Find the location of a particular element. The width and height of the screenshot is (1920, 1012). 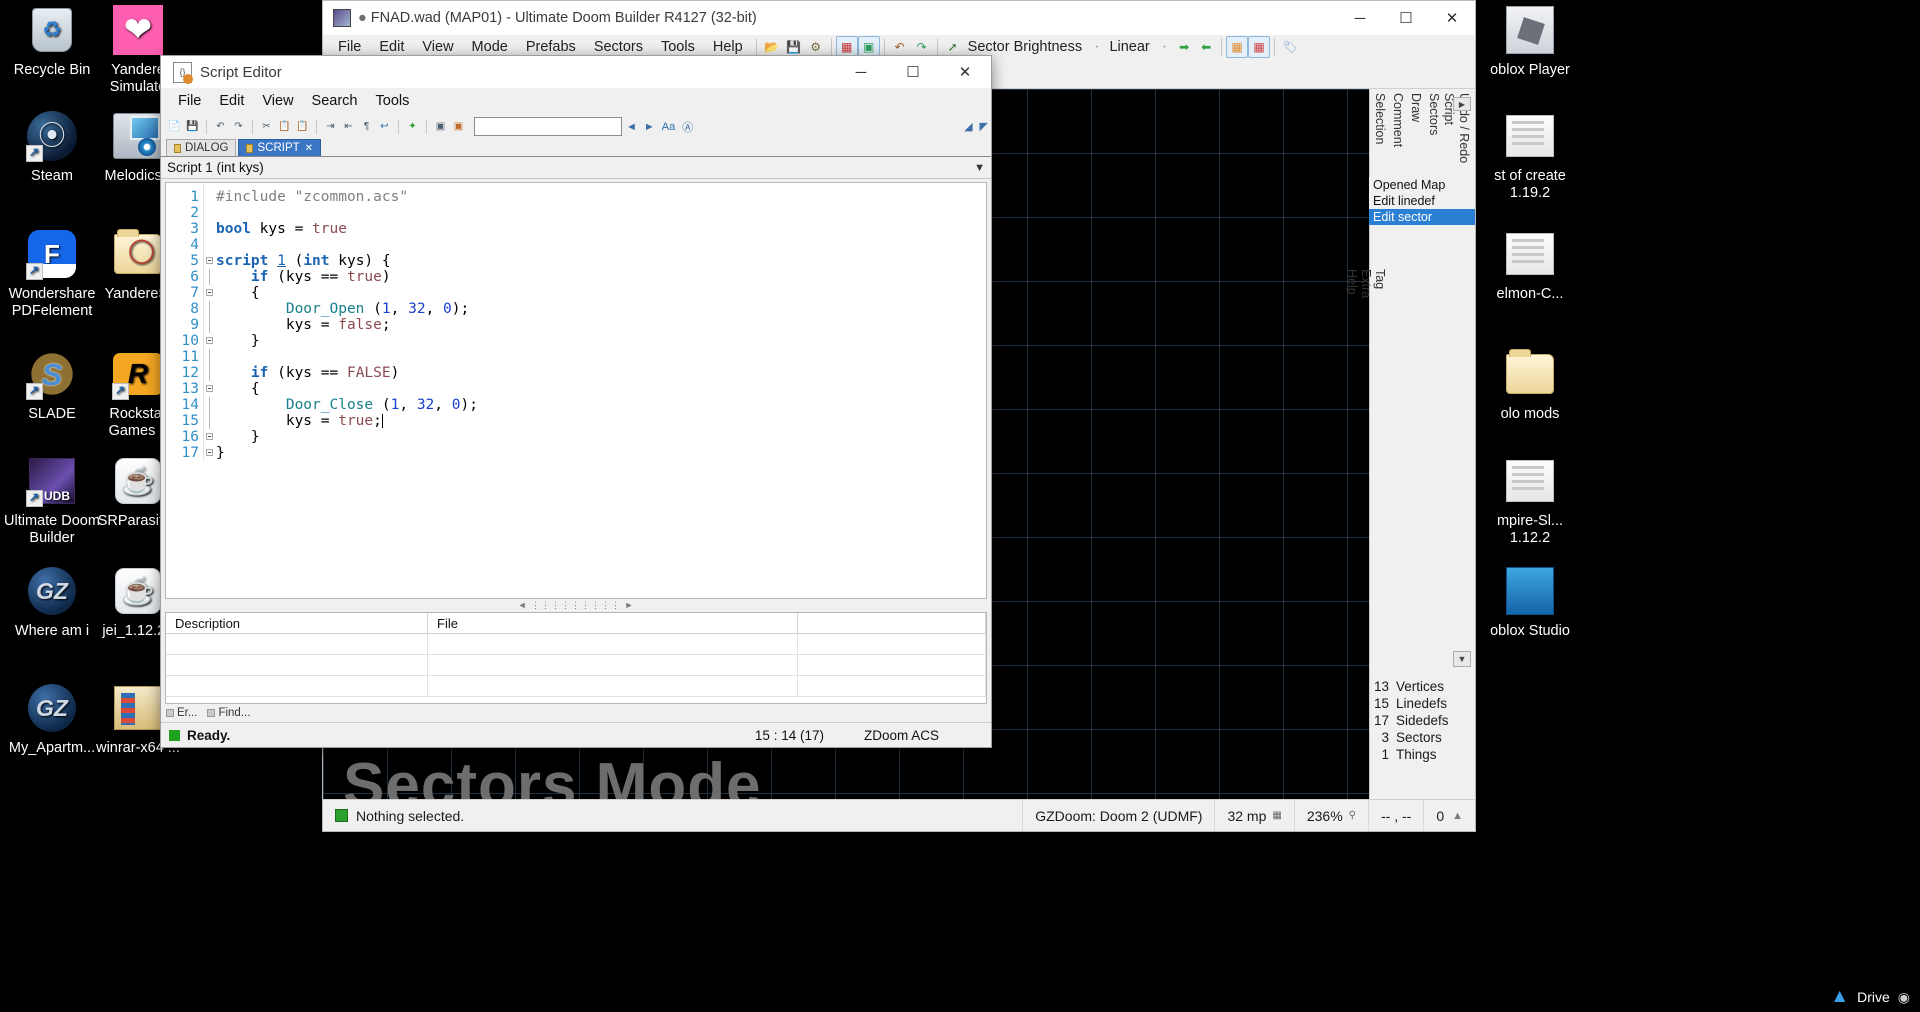

se-menu-file: File is located at coordinates (189, 101).